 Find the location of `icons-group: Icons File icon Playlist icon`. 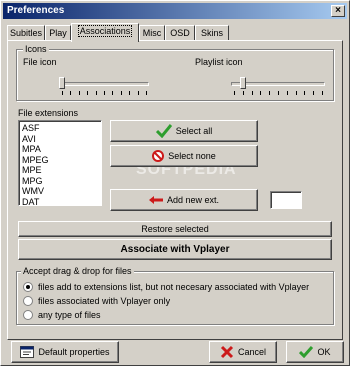

icons-group: Icons File icon Playlist icon is located at coordinates (175, 72).